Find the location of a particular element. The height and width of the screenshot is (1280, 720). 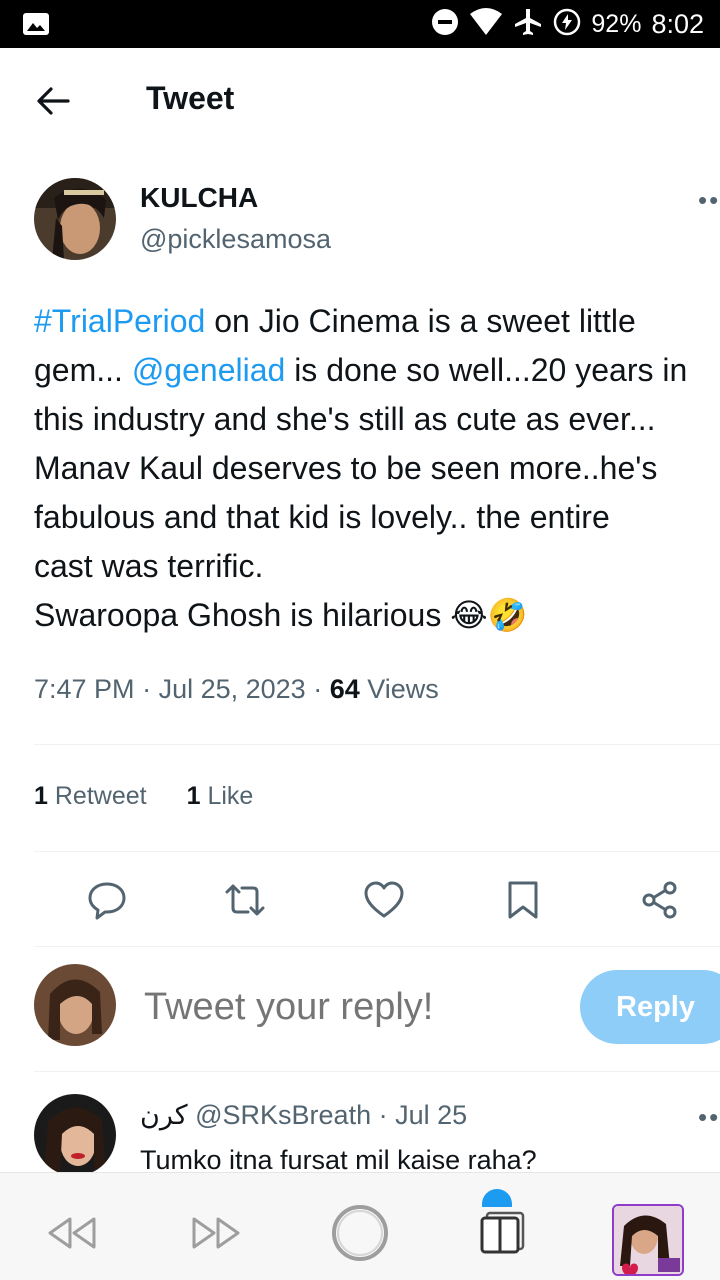

tweet-time: 7:47 PM is located at coordinates (84, 689).